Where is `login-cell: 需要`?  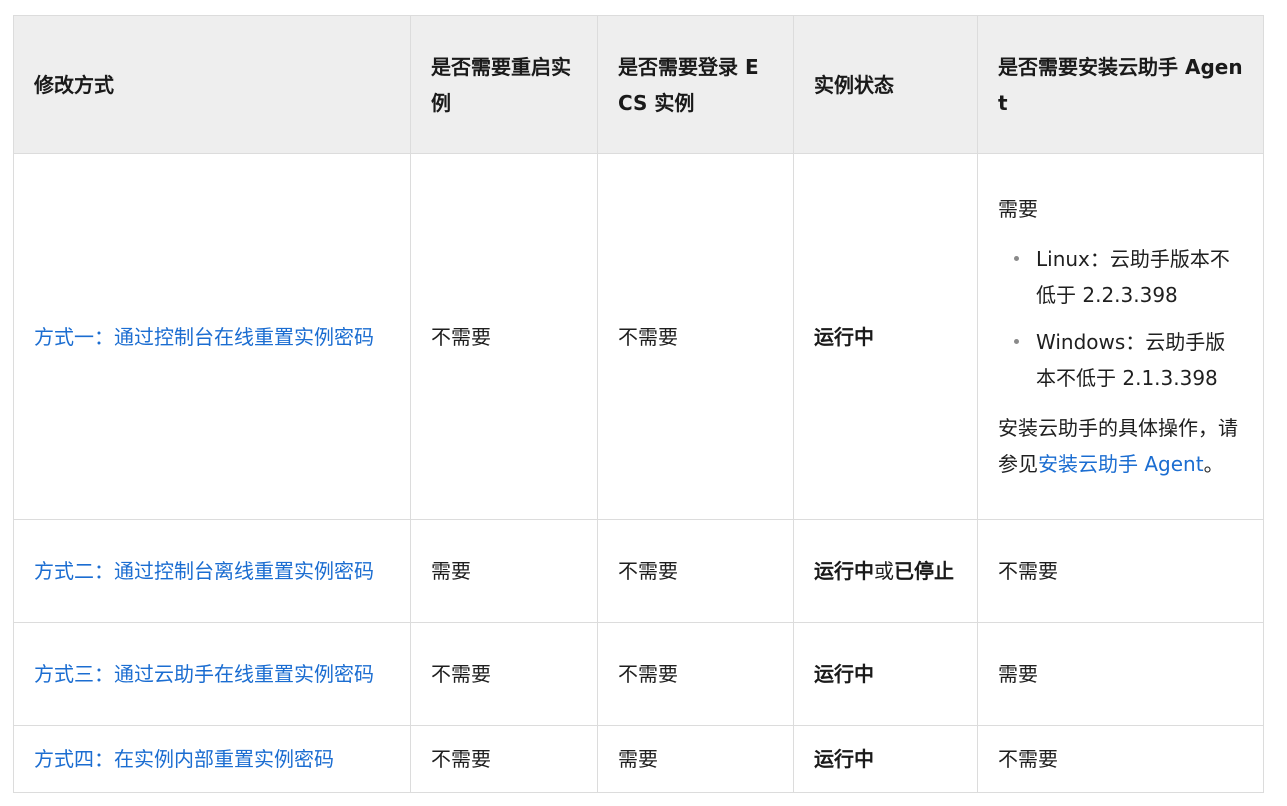 login-cell: 需要 is located at coordinates (695, 759).